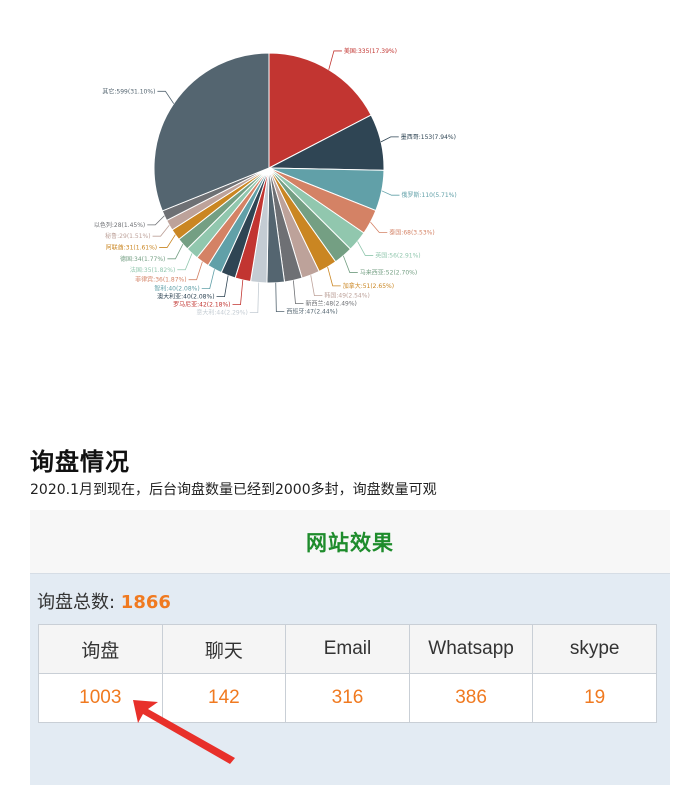 The height and width of the screenshot is (798, 700). I want to click on slice-label: 新西兰:48(2.49%), so click(330, 304).